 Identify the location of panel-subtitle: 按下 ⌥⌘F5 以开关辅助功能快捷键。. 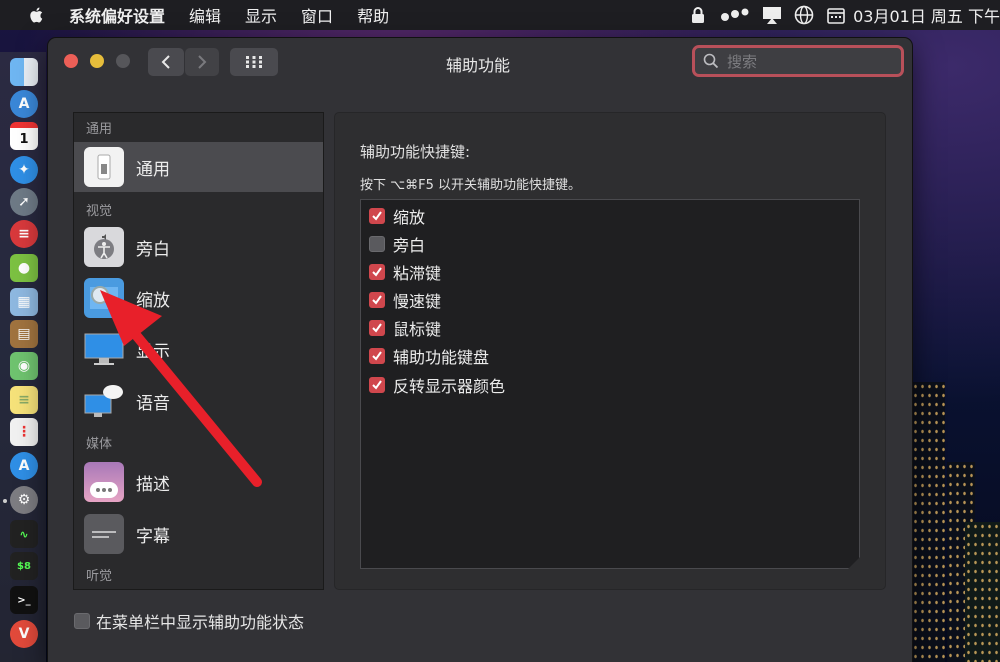
(470, 185).